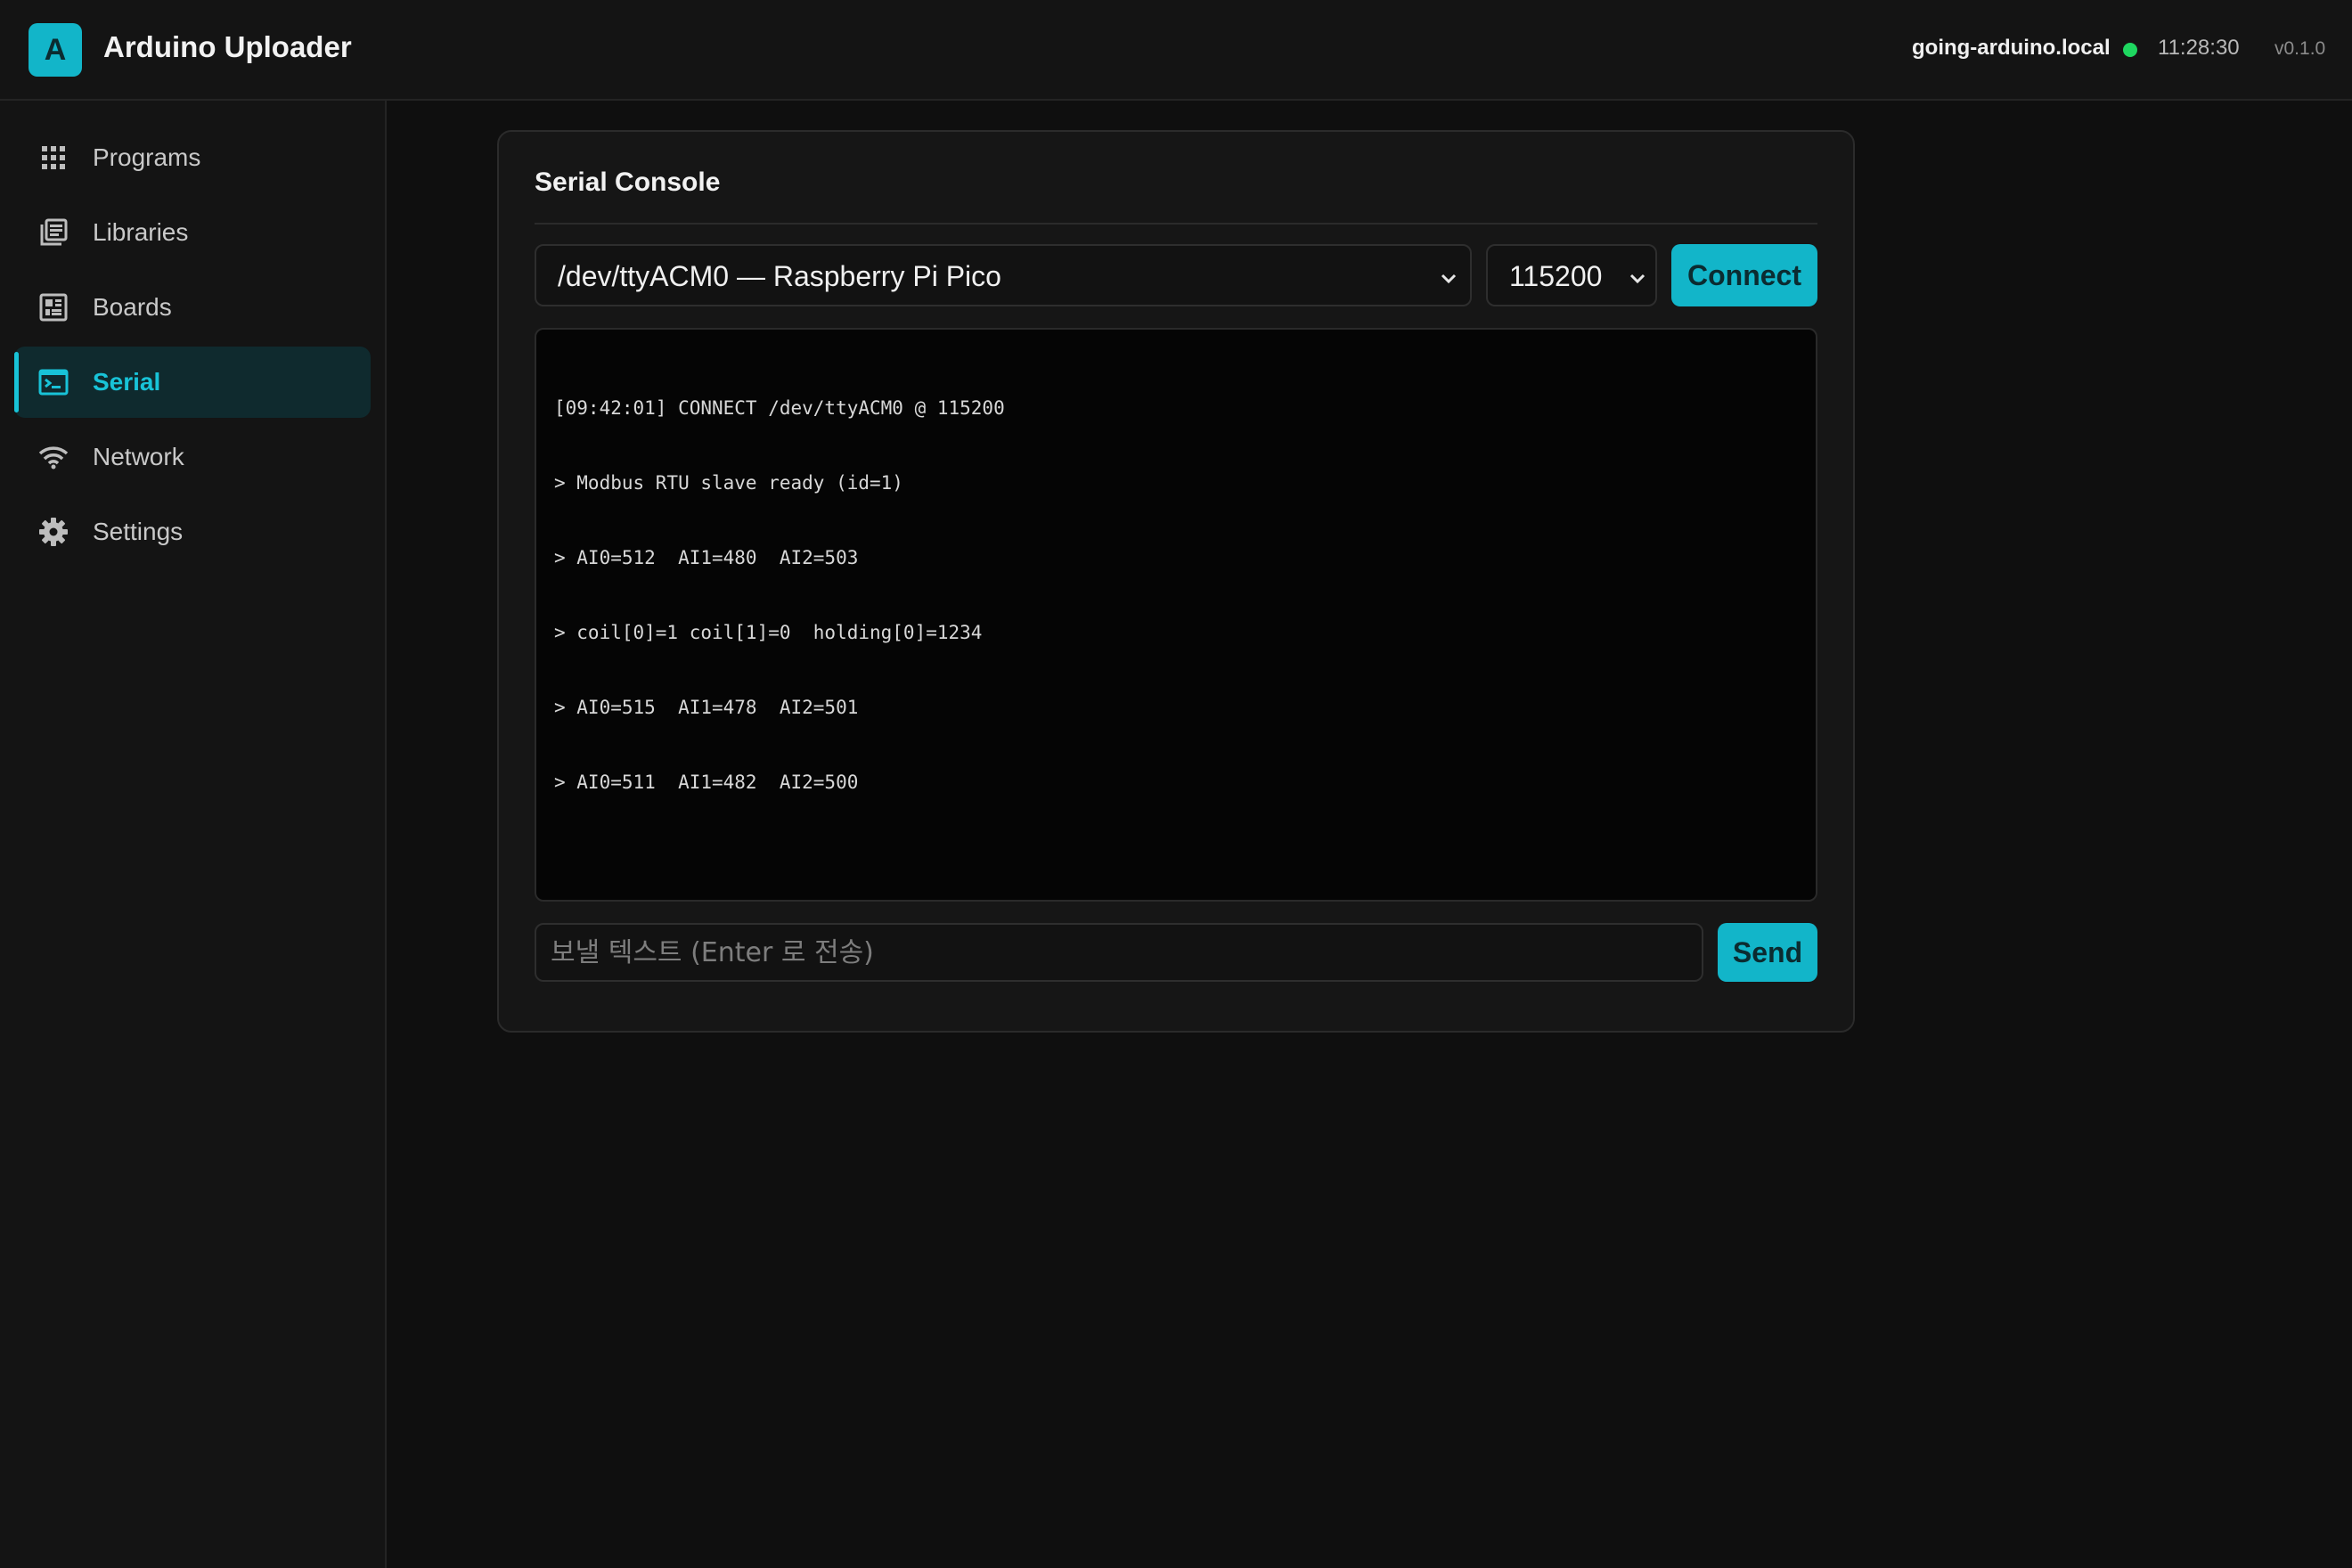 The image size is (2352, 1568). What do you see at coordinates (192, 307) in the screenshot?
I see `sidebar-item-boards: Boards` at bounding box center [192, 307].